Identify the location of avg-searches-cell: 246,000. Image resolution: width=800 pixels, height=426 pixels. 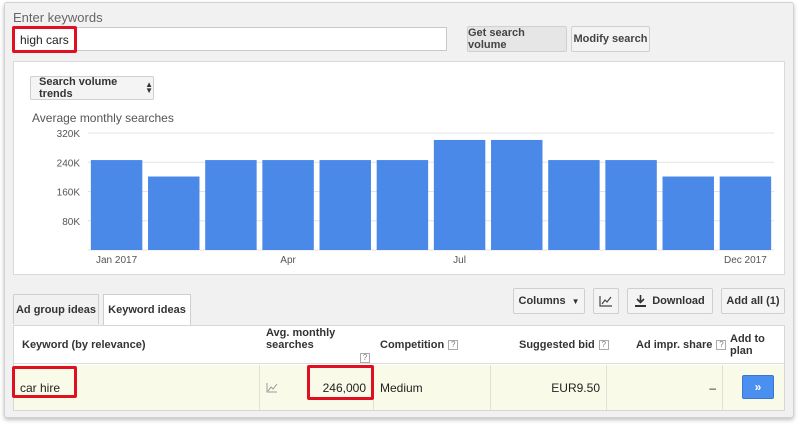
(344, 387).